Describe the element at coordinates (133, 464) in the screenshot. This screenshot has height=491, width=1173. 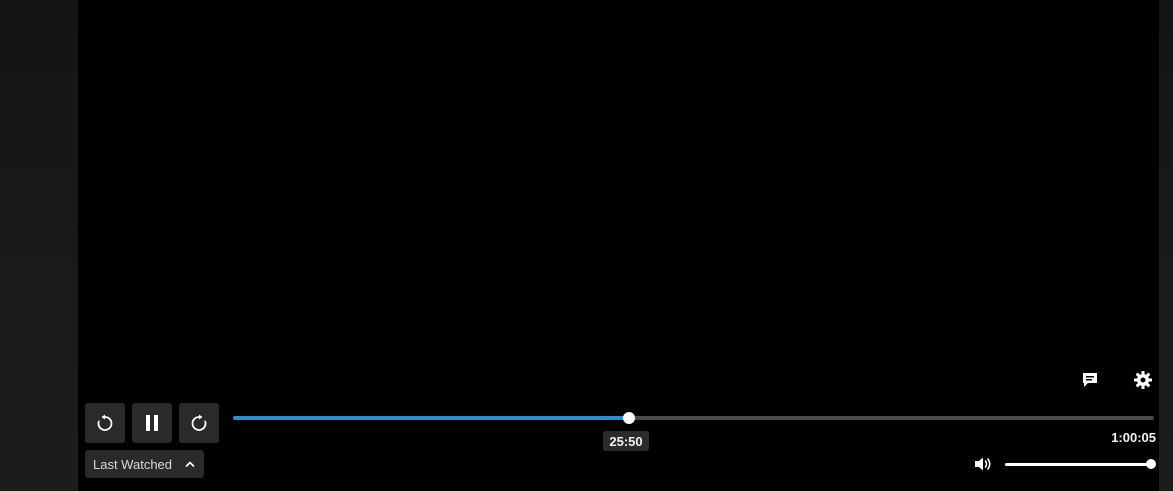
I see `last-watched-label: Last Watched` at that location.